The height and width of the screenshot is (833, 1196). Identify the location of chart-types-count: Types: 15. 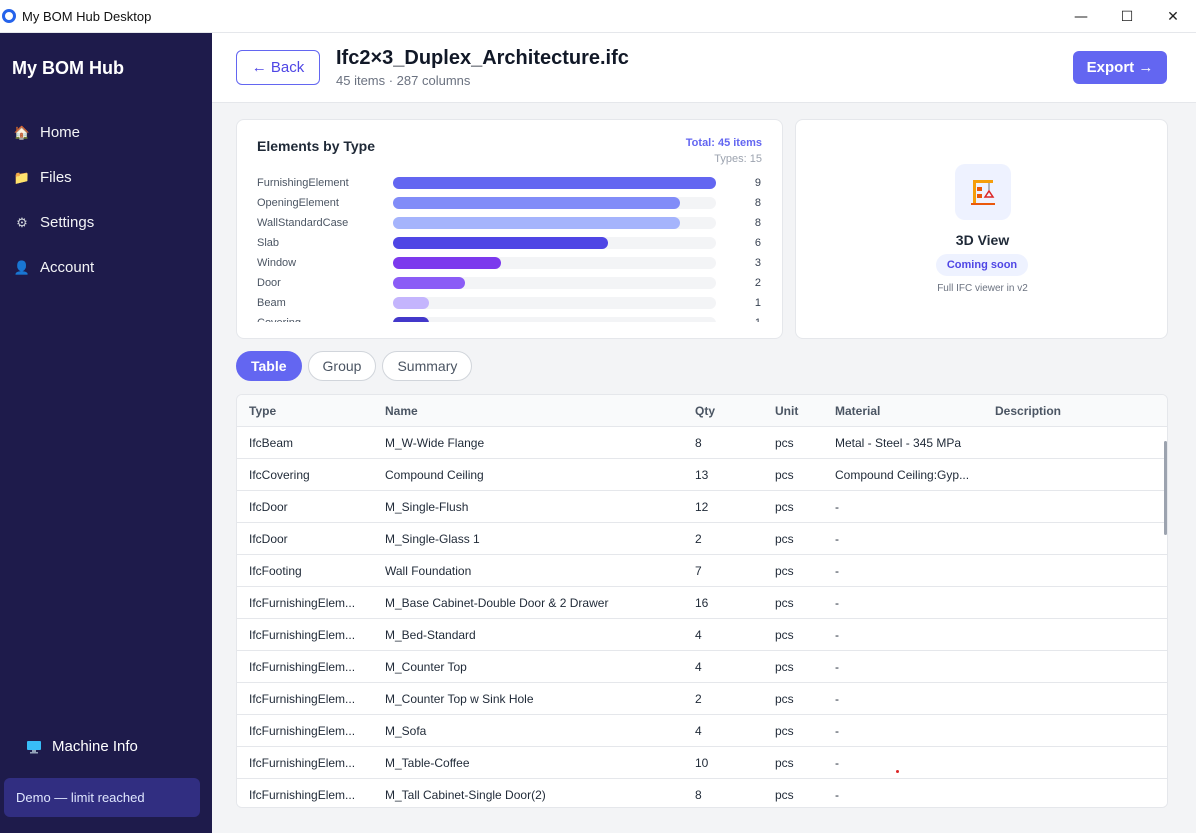
(738, 159).